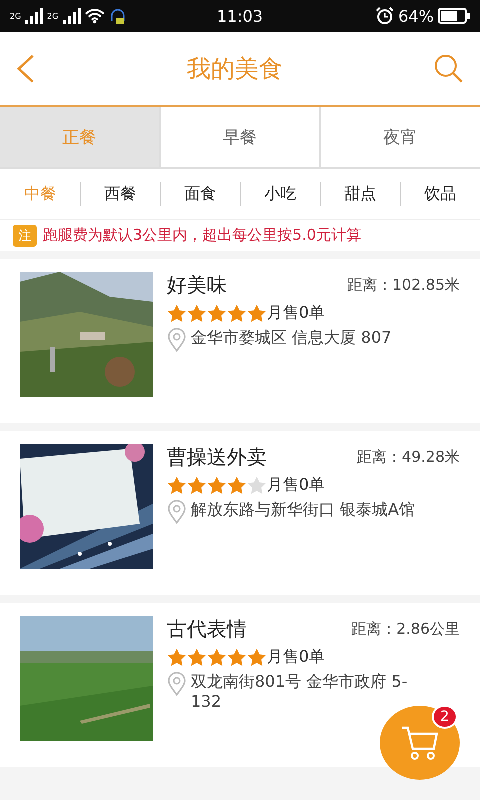  What do you see at coordinates (420, 743) in the screenshot?
I see `cart-icon` at bounding box center [420, 743].